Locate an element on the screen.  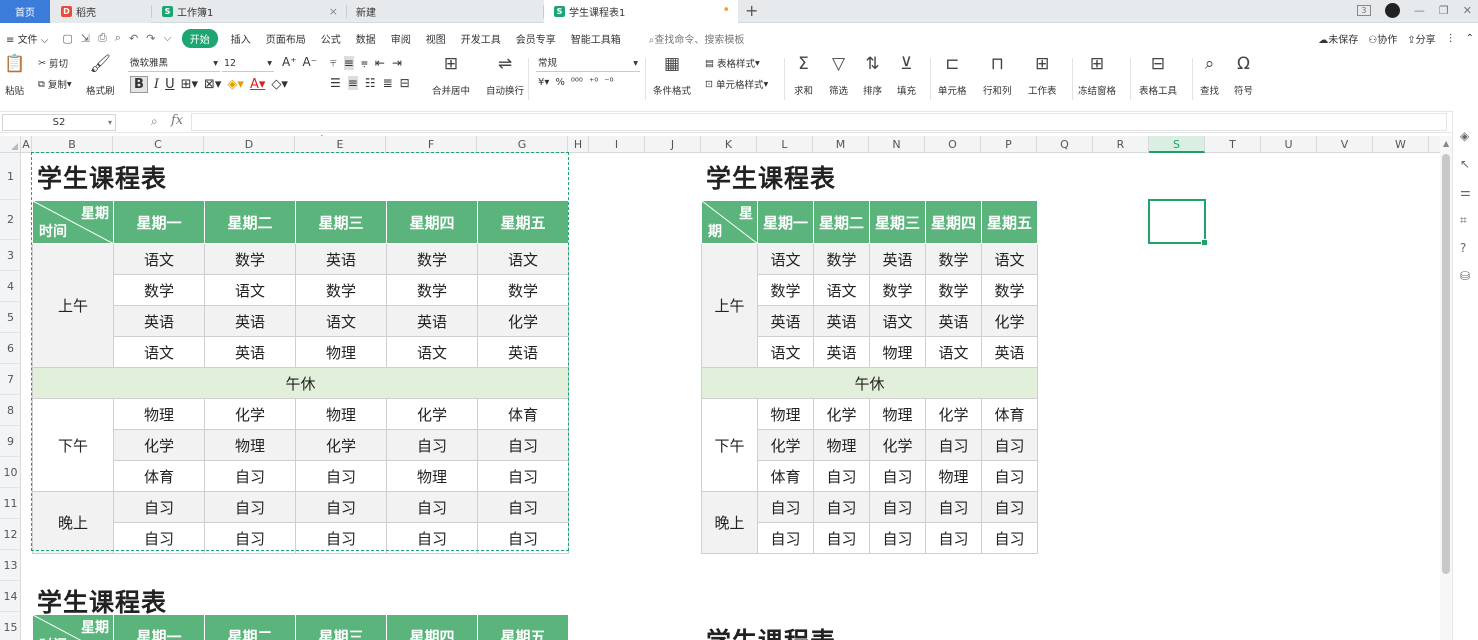
close-icon: × is located at coordinates (333, 11).